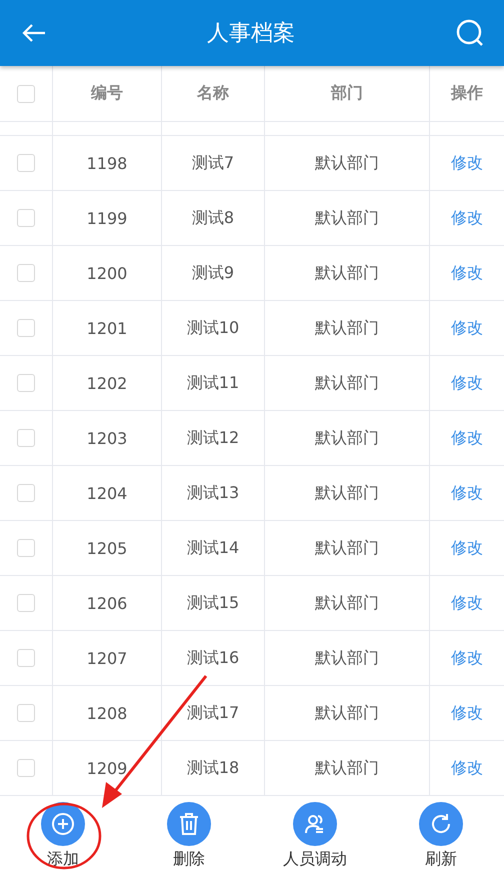 The height and width of the screenshot is (872, 504). What do you see at coordinates (467, 93) in the screenshot?
I see `column-header: 操作` at bounding box center [467, 93].